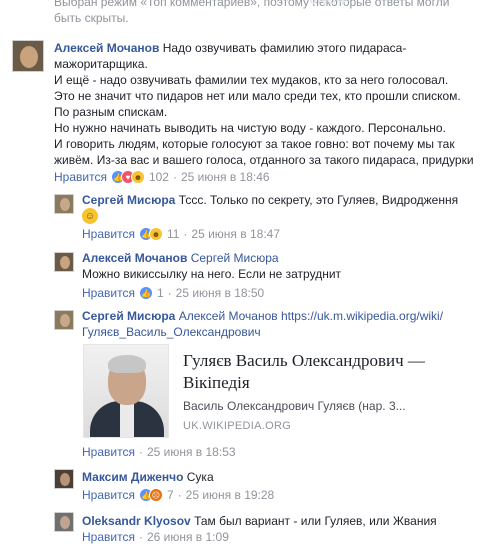 This screenshot has height=552, width=501. I want to click on comment-meta: Нравится 👍 ☹ 7 · 25 июня в 19:28, so click(178, 495).